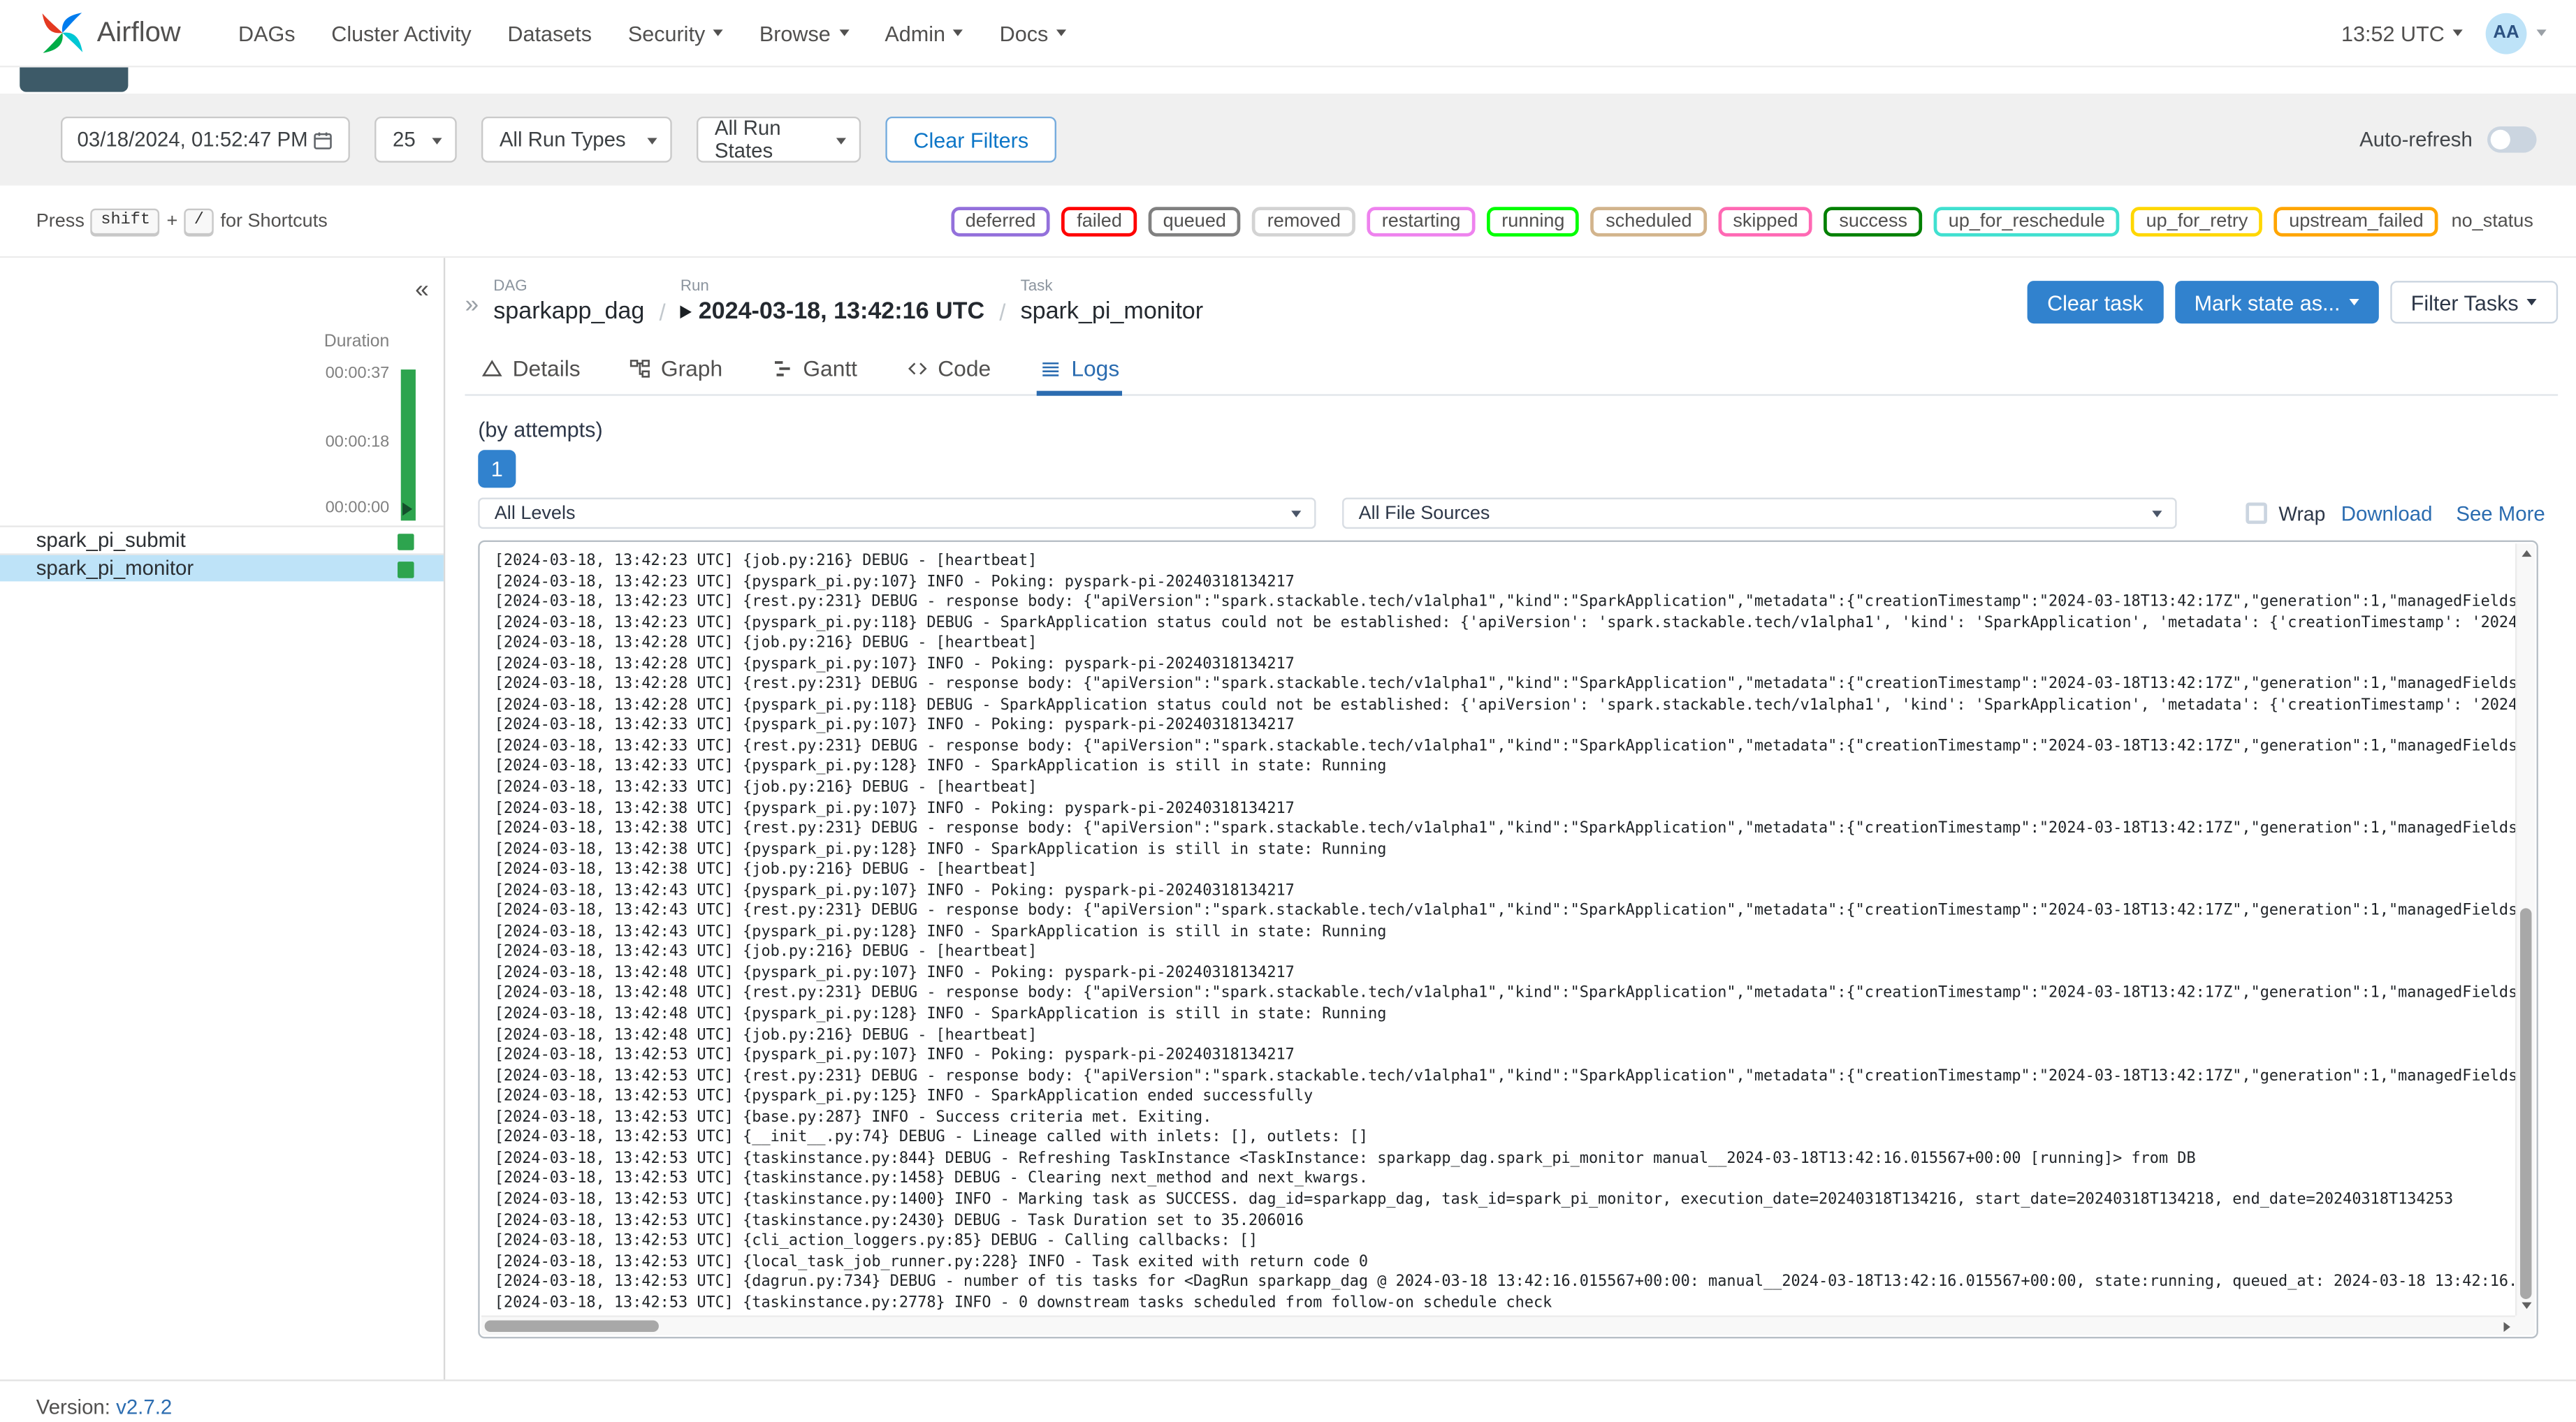  I want to click on clear-task-button: Clear task, so click(2095, 302).